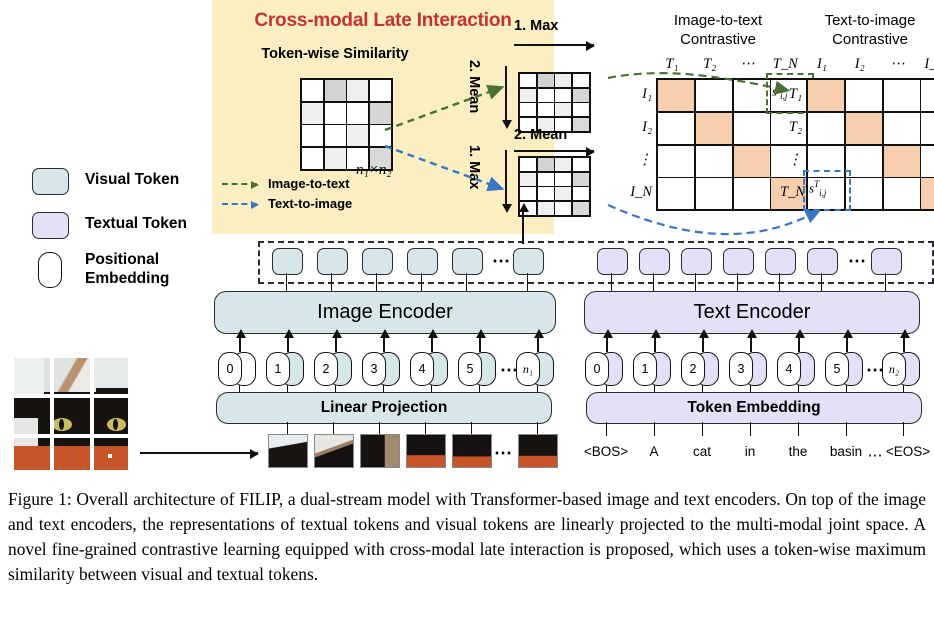  What do you see at coordinates (310, 203) in the screenshot?
I see `legend-text-to-image-label: Text-to-image` at bounding box center [310, 203].